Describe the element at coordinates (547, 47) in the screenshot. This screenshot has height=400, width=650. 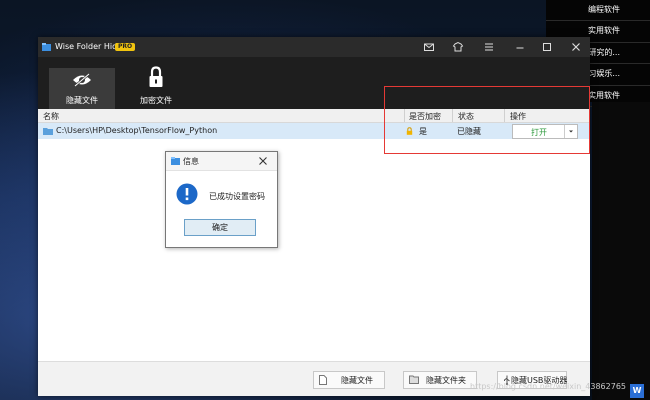
I see `maximize-icon` at that location.